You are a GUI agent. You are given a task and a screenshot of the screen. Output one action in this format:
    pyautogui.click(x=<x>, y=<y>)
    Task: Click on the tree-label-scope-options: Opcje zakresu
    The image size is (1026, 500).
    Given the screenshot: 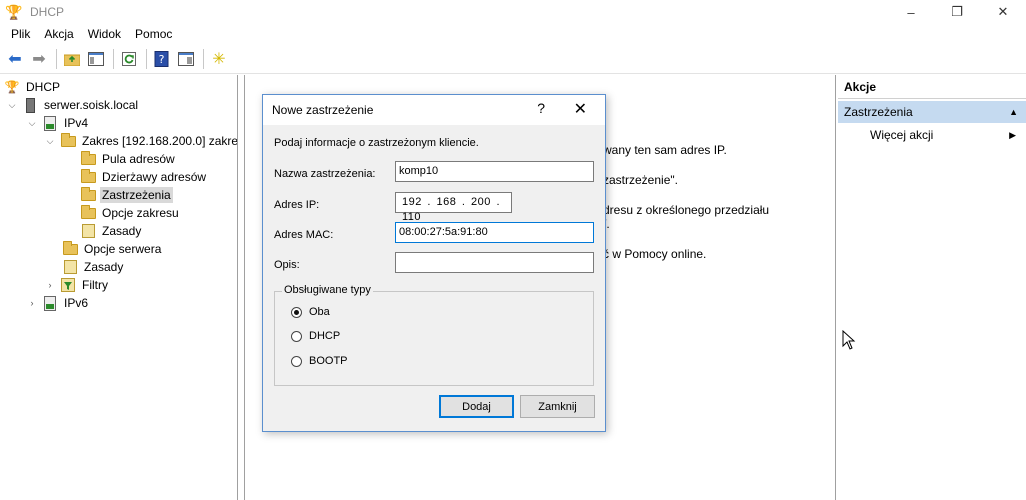 What is the action you would take?
    pyautogui.click(x=140, y=213)
    